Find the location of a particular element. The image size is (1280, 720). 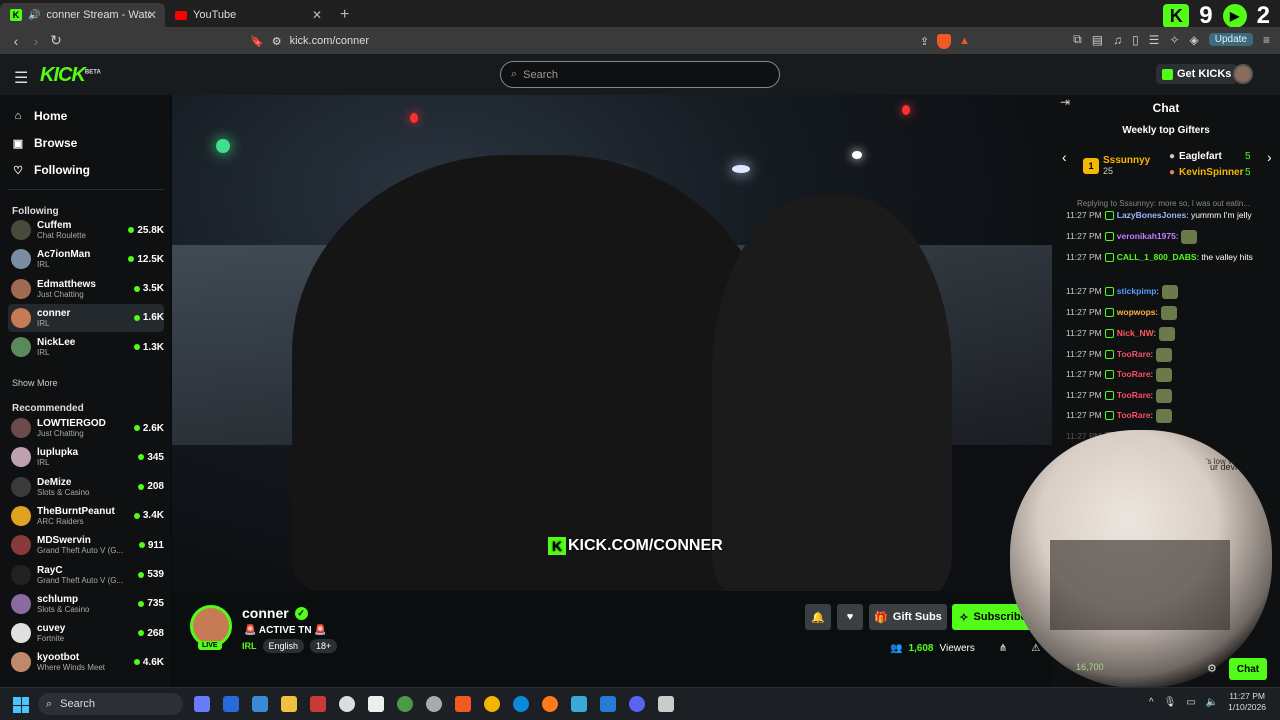

chat-message: 11:27 PM CALL_1_800_DABS: the valley hits is located at coordinates (1168, 257).